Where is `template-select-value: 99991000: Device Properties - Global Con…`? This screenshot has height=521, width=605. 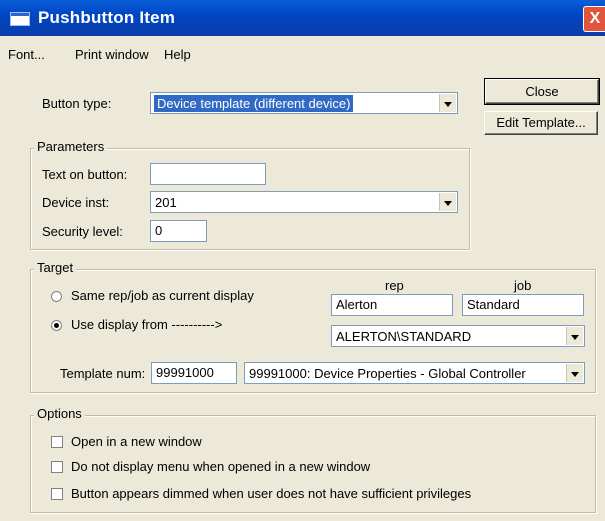
template-select-value: 99991000: Device Properties - Global Con… is located at coordinates (387, 373).